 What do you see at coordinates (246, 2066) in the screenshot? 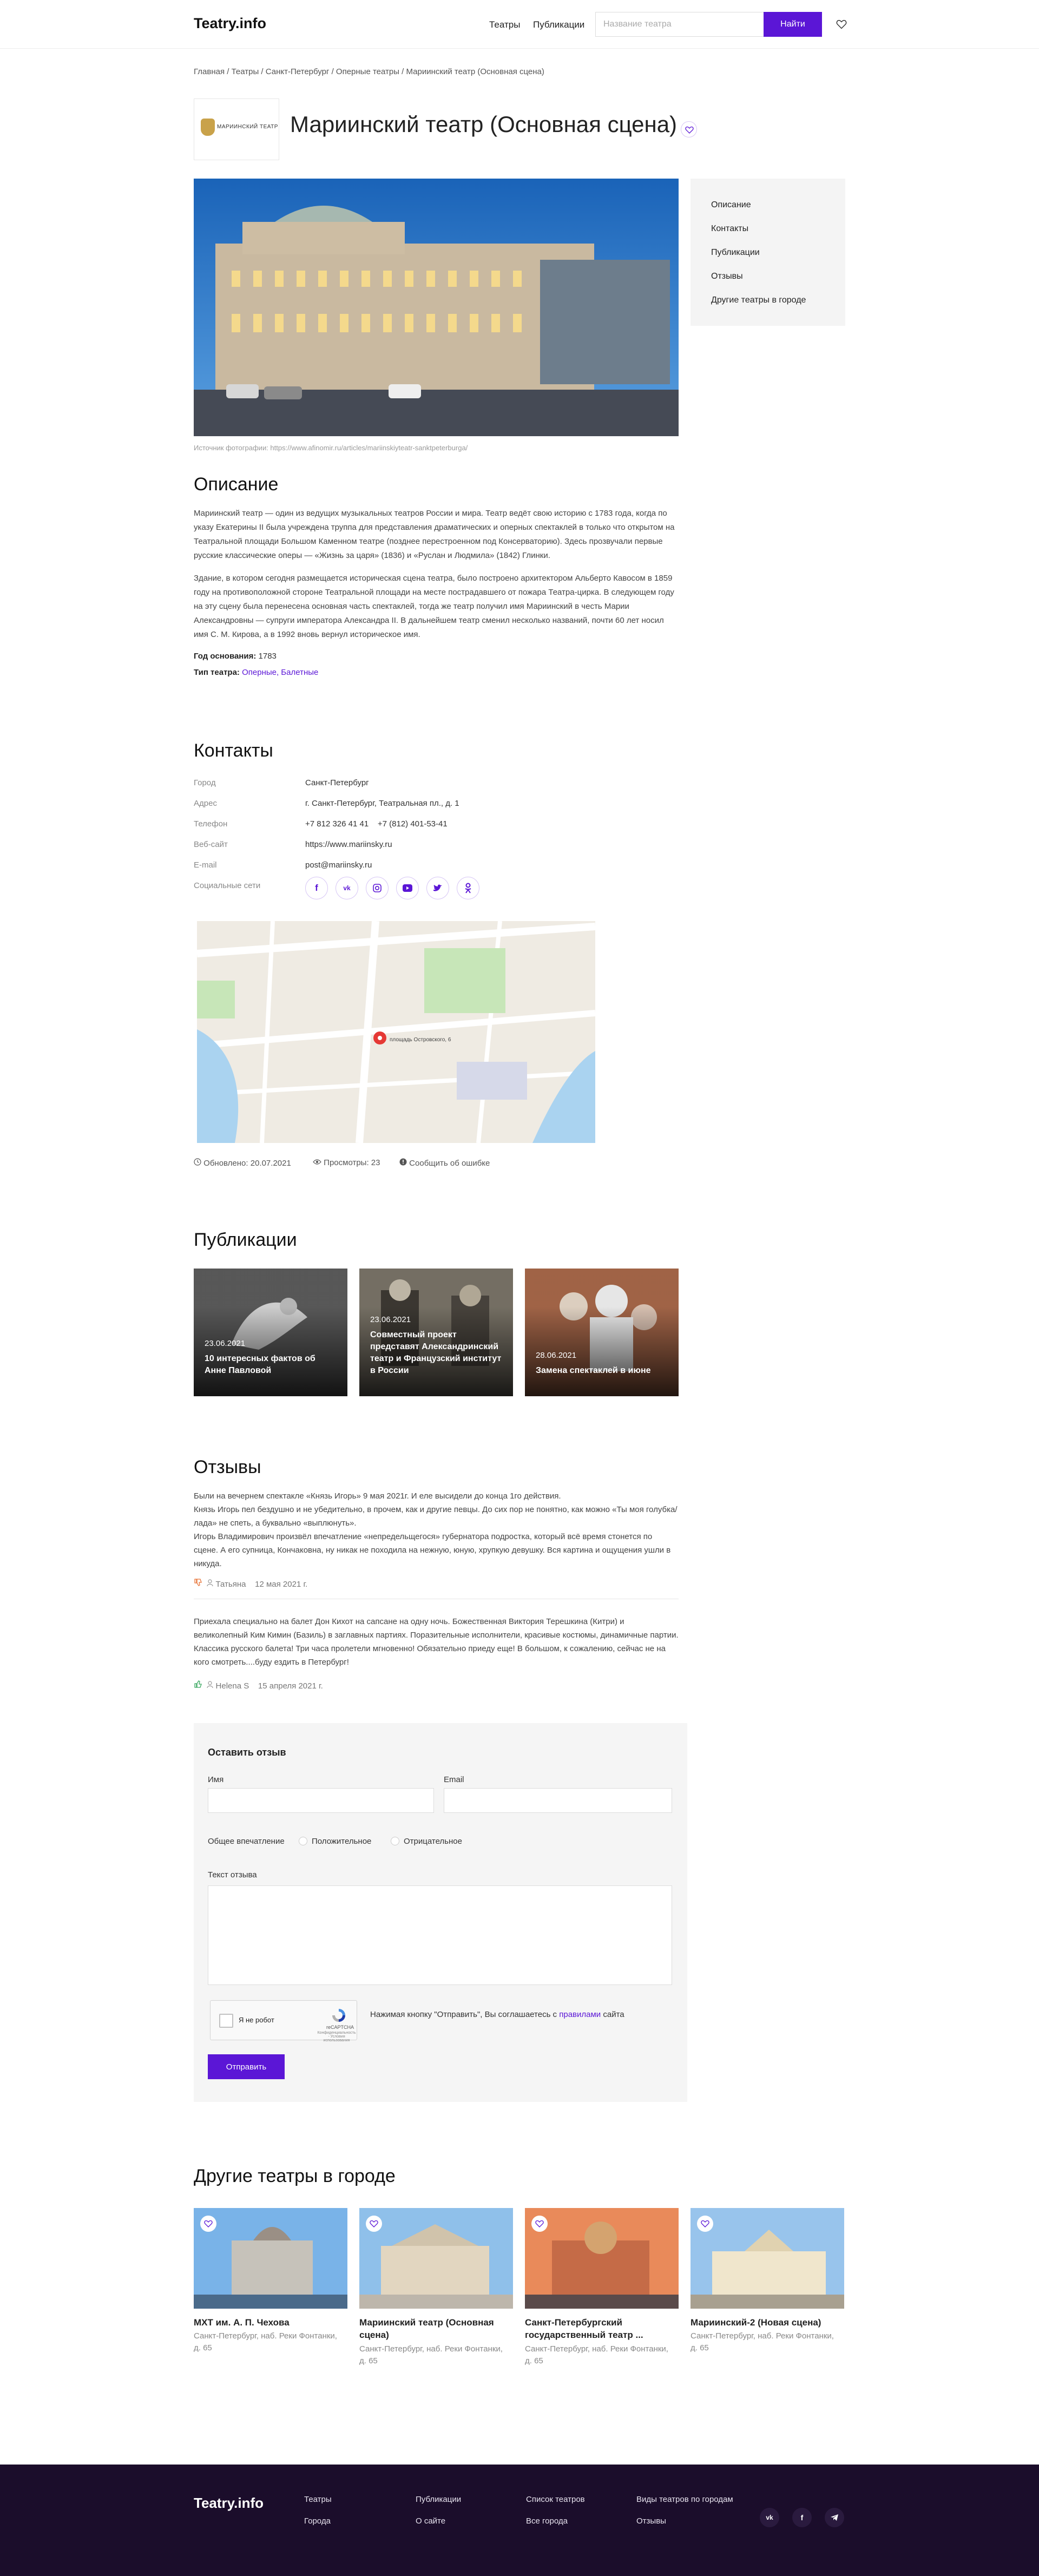
I see `submit-review-button: Отправить` at bounding box center [246, 2066].